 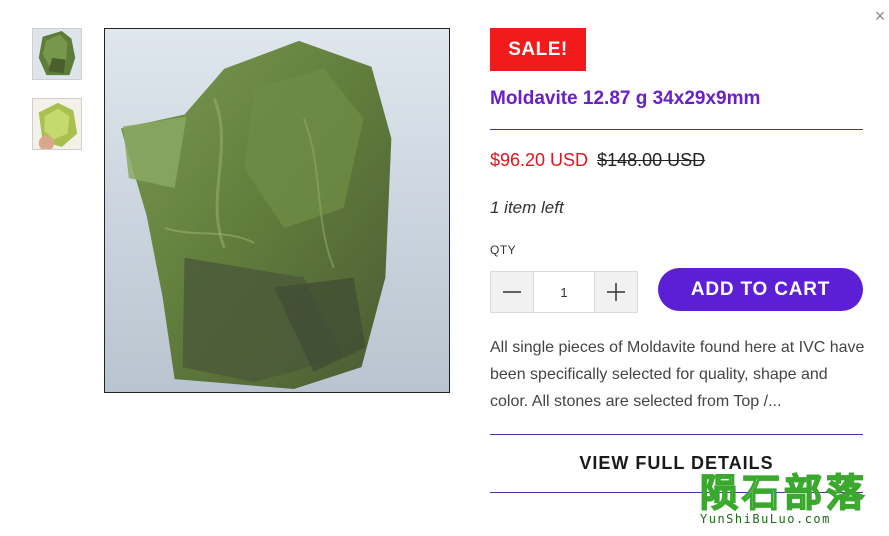 I want to click on add-to-cart-button: ADD TO CART, so click(x=760, y=289).